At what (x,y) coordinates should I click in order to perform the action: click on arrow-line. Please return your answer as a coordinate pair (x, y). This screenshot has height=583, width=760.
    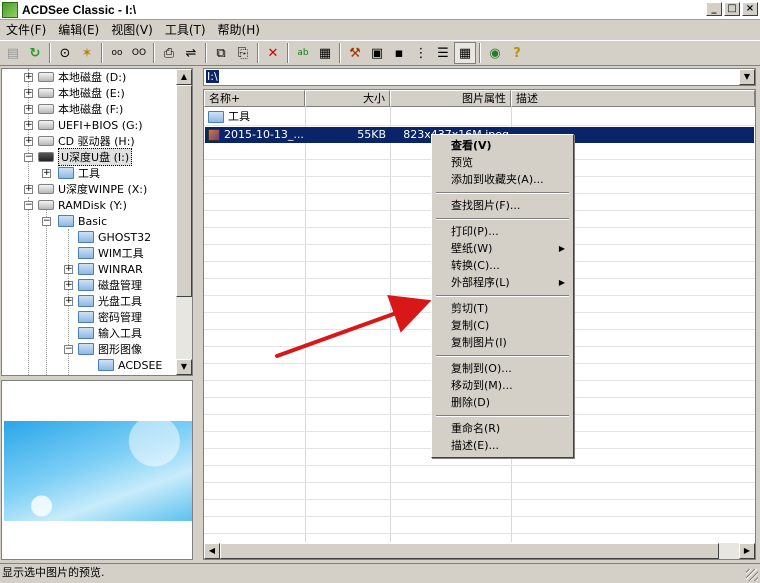
    Looking at the image, I should click on (353, 326).